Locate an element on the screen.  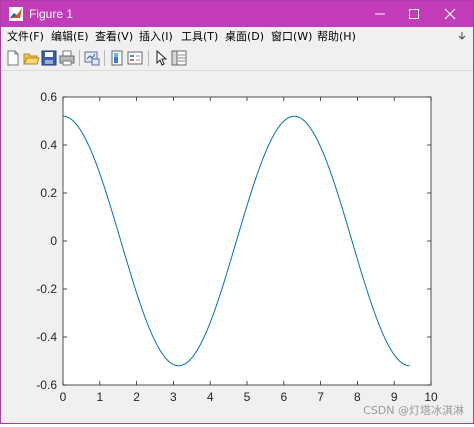
minimize-button is located at coordinates (380, 14).